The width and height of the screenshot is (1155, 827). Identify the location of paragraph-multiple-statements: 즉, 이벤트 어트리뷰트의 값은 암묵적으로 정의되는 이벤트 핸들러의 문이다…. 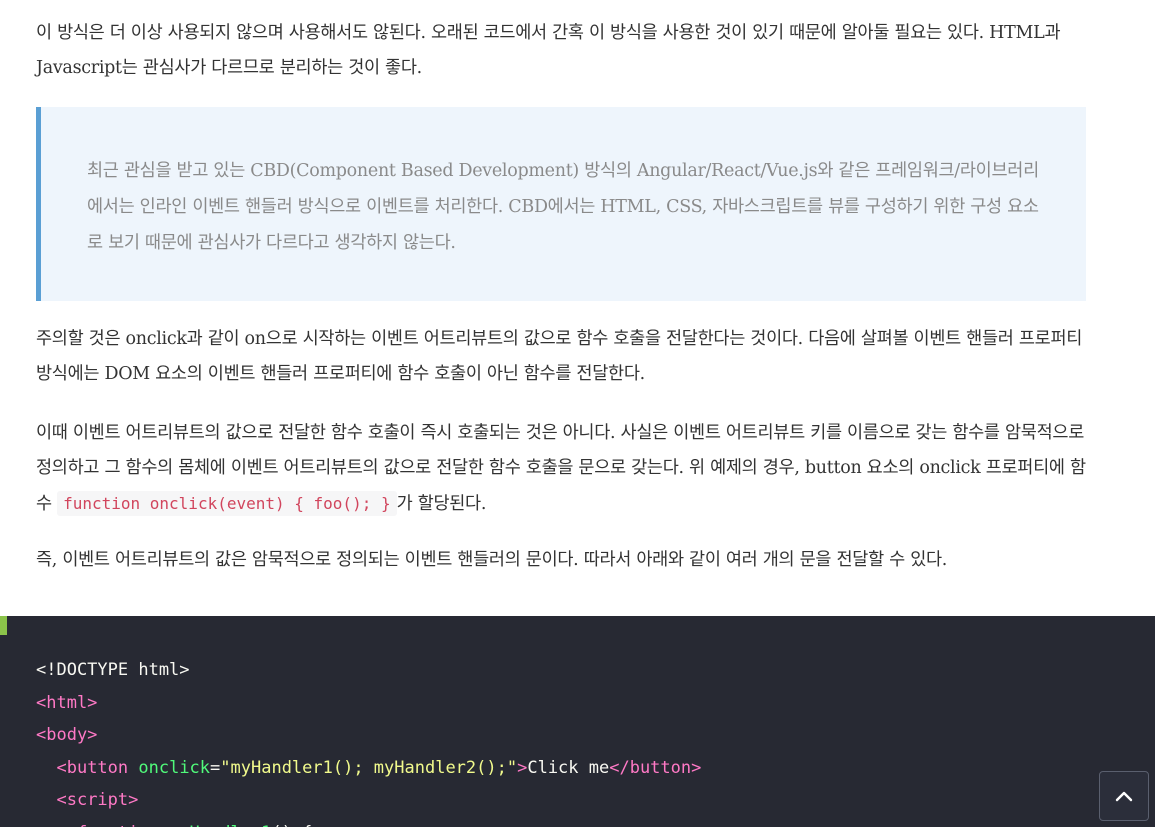
(492, 560).